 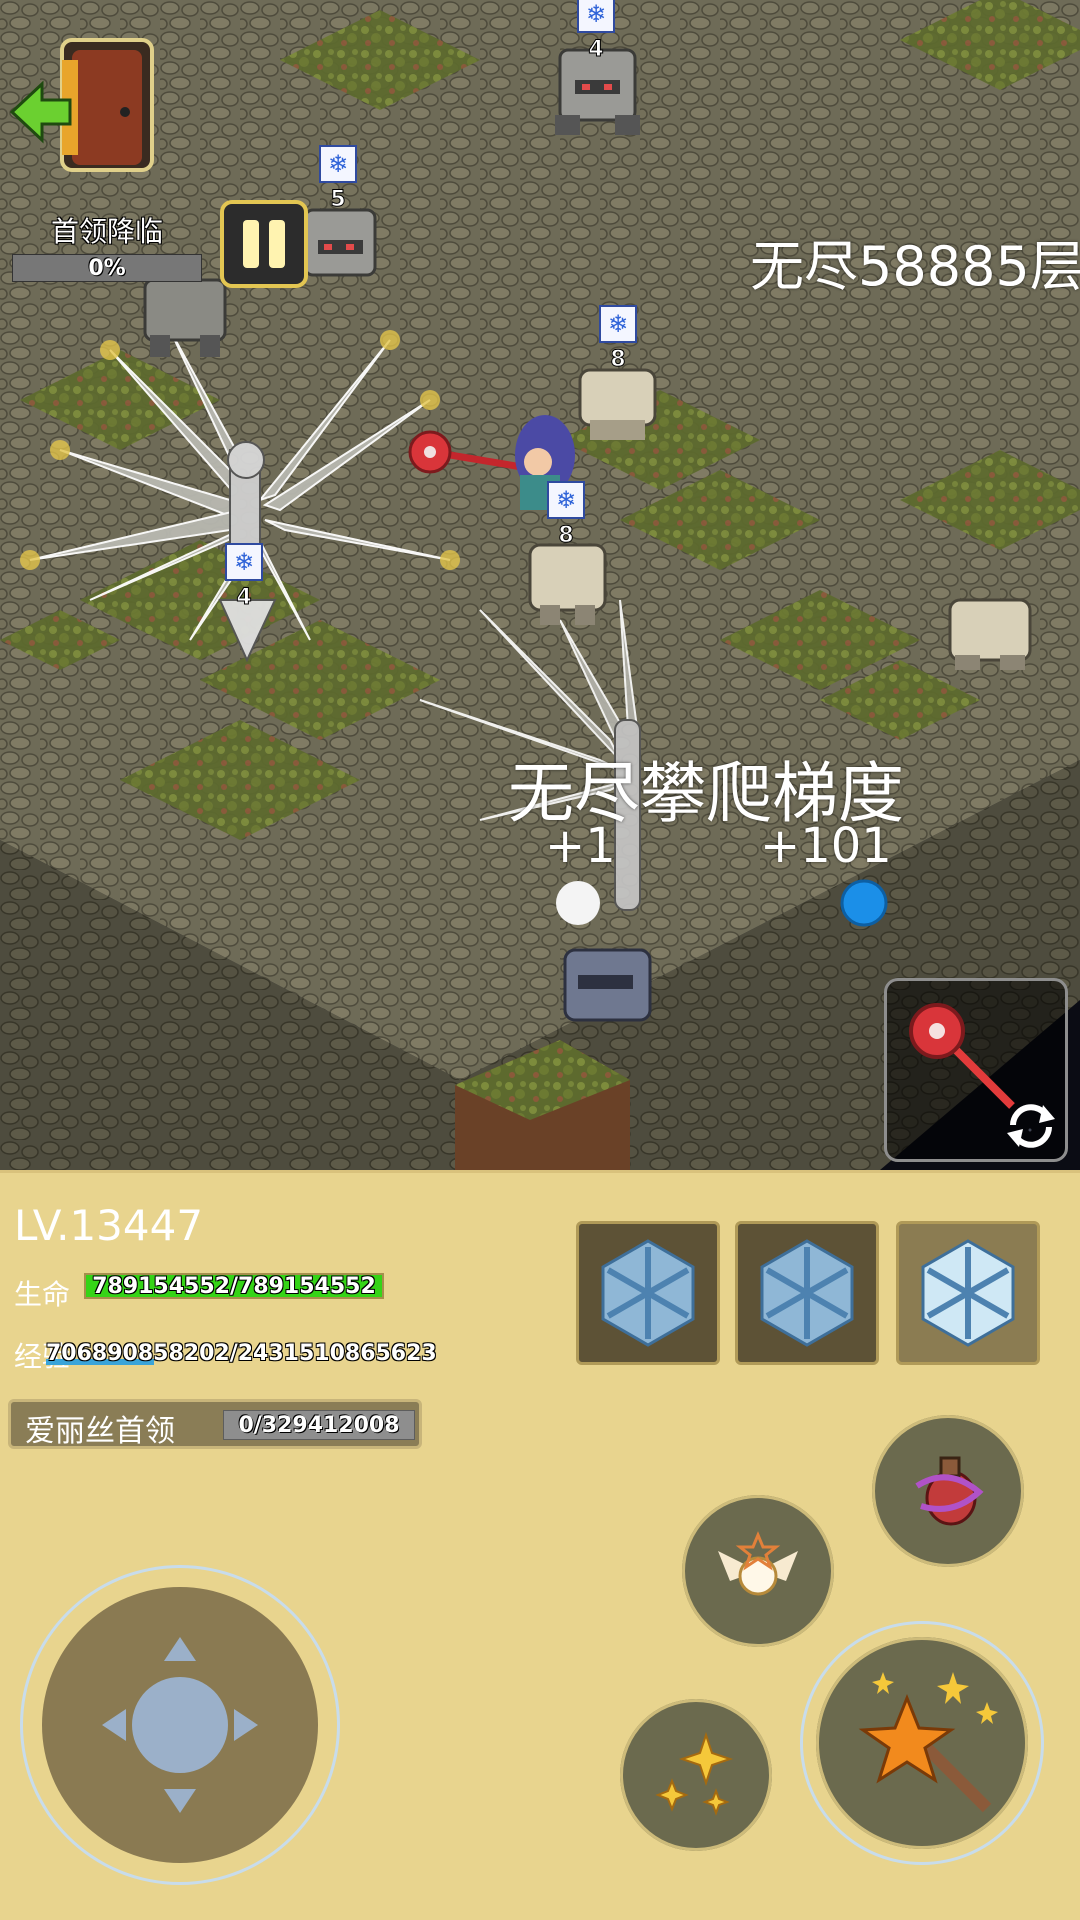 I want to click on floor-indicator: 无尽58885层, so click(x=915, y=266).